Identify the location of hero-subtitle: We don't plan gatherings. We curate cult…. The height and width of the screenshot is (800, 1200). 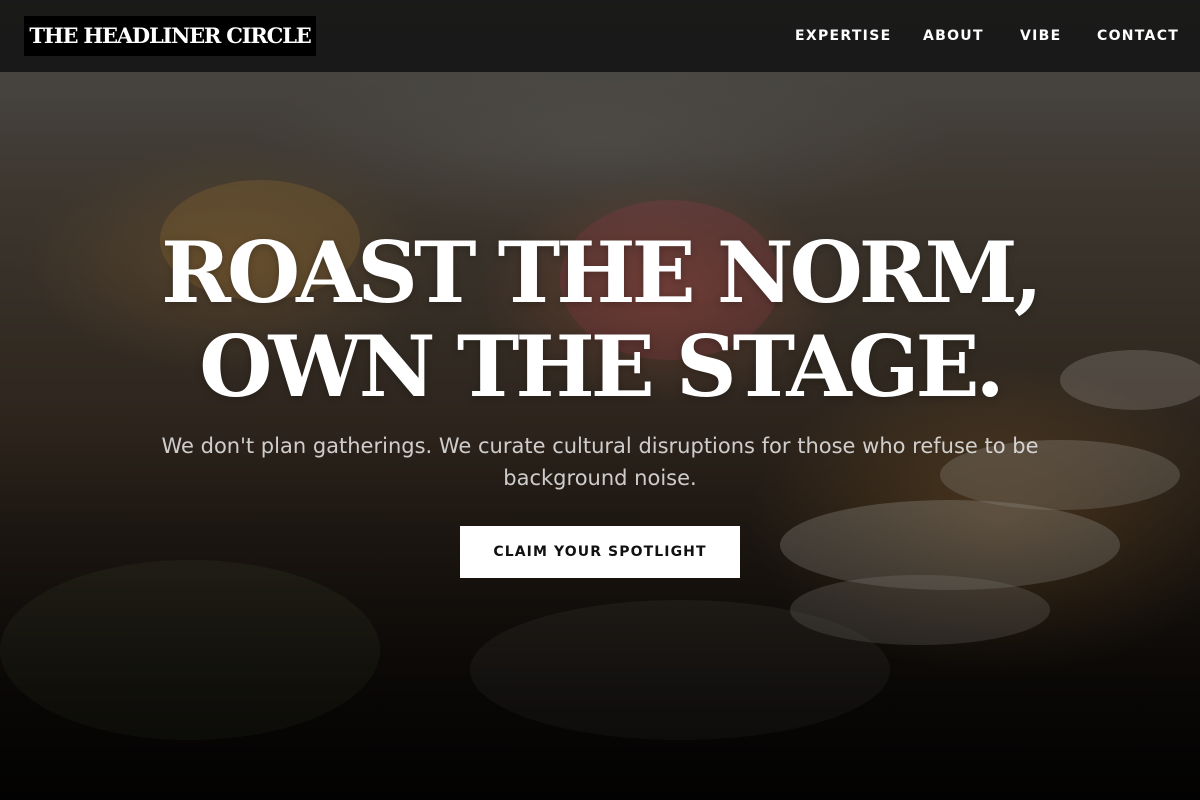
(600, 462).